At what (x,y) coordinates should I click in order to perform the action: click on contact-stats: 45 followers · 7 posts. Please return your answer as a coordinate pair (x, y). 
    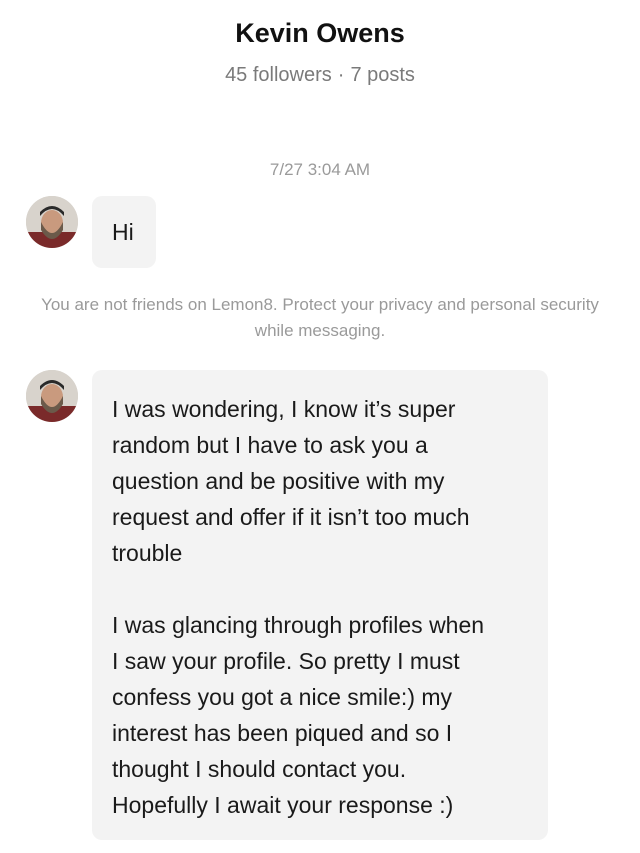
    Looking at the image, I should click on (320, 75).